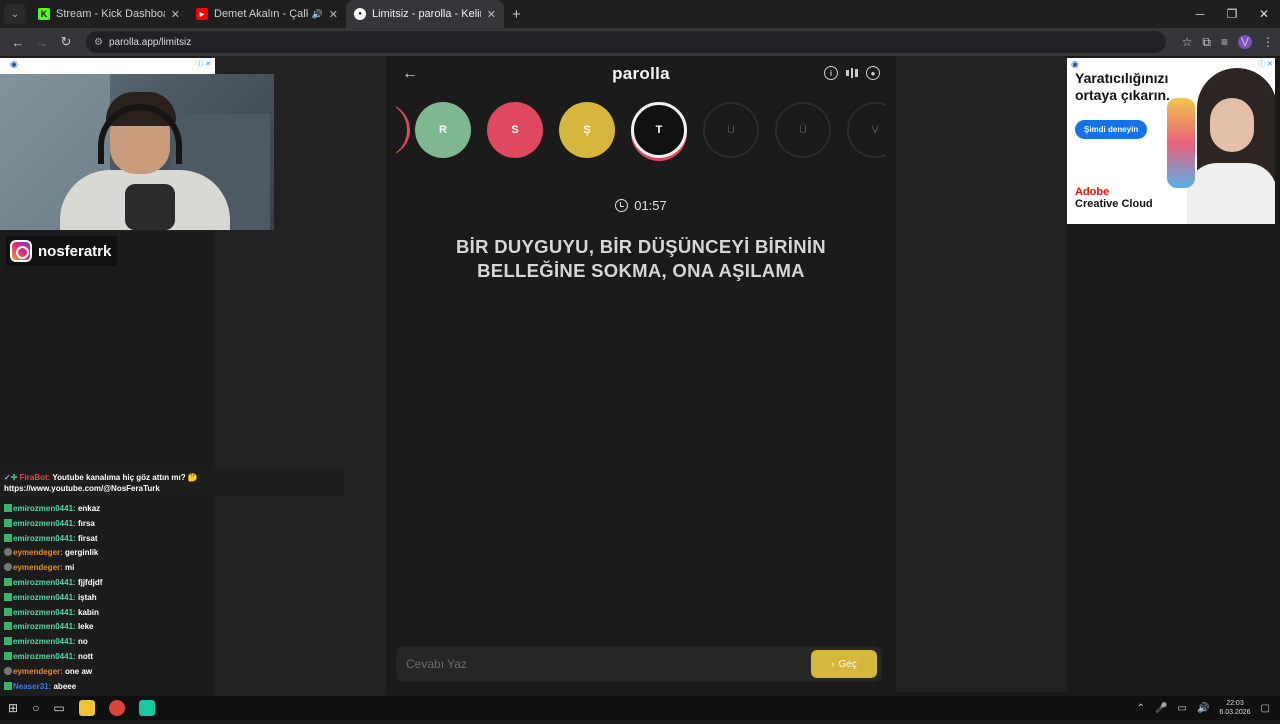 The height and width of the screenshot is (724, 1280). Describe the element at coordinates (172, 568) in the screenshot. I see `chat-message: eymendeger: mi` at that location.